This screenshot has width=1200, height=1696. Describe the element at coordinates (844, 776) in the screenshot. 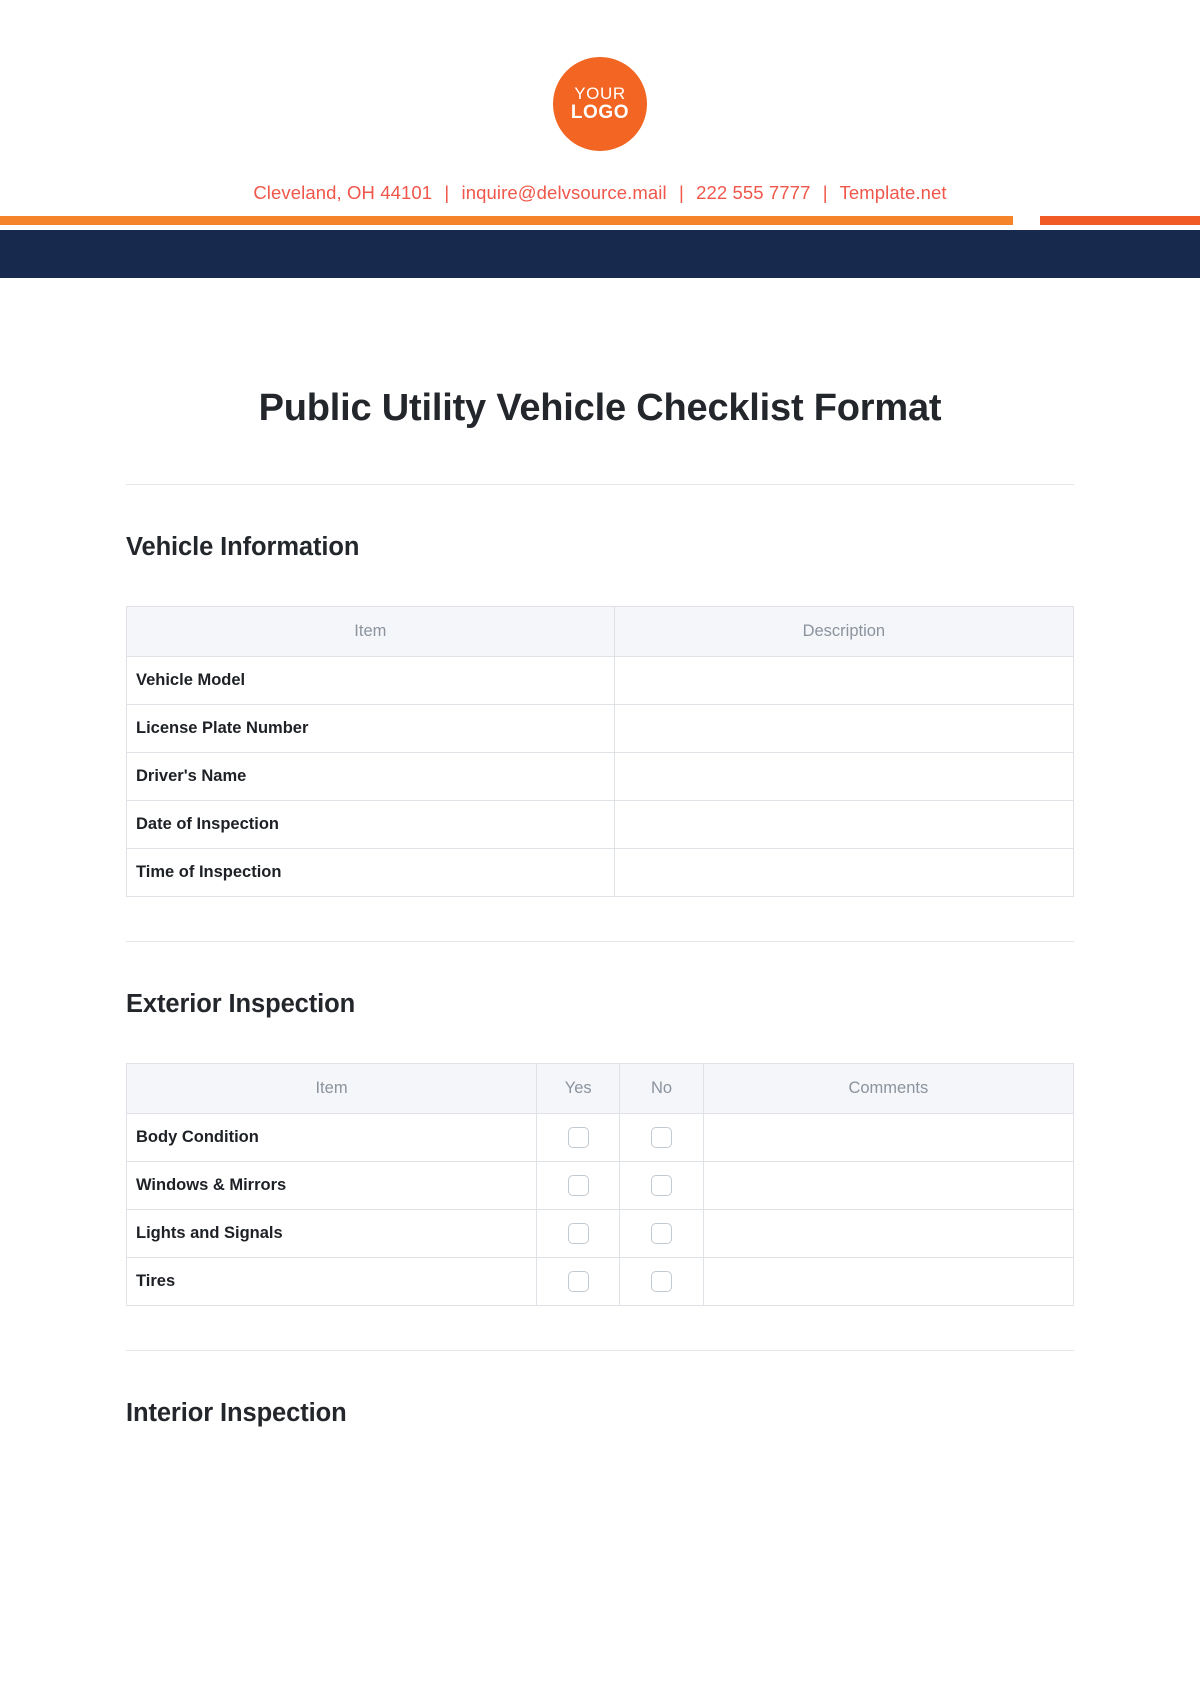

I see `row-input-drivers-name` at that location.